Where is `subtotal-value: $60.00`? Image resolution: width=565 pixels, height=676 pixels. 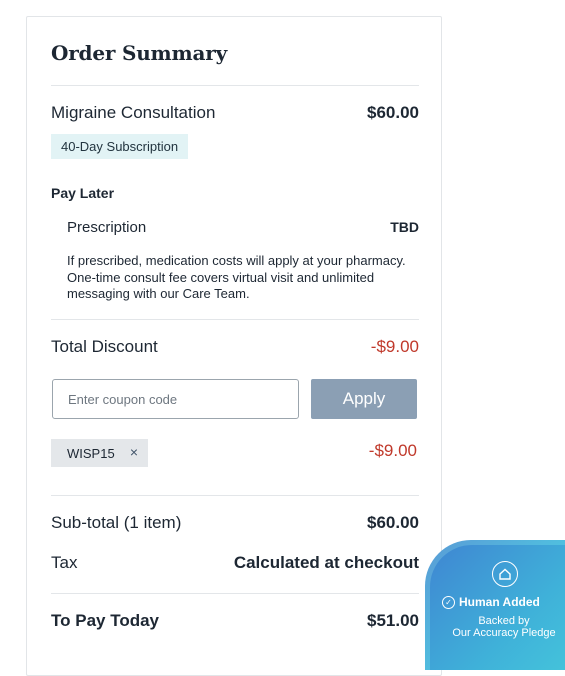
subtotal-value: $60.00 is located at coordinates (393, 522).